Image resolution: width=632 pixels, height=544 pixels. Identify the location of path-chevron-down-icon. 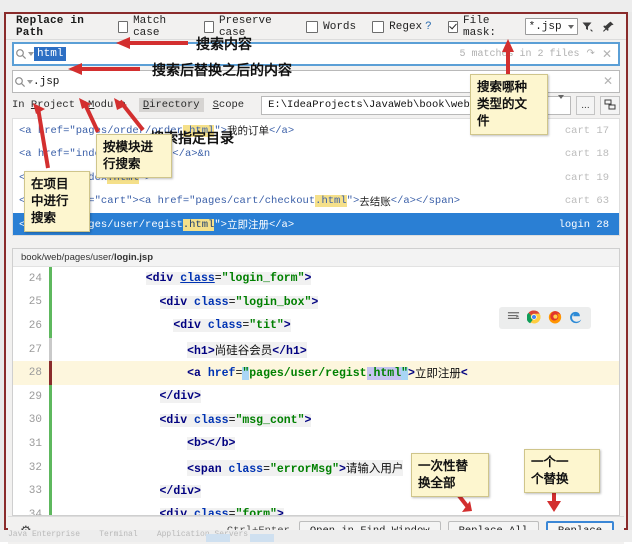
(563, 103).